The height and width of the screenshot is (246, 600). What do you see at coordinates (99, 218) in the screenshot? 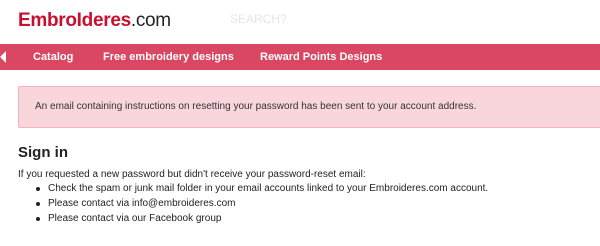
I see `tip-facebook-prefix: Please contact via our` at bounding box center [99, 218].